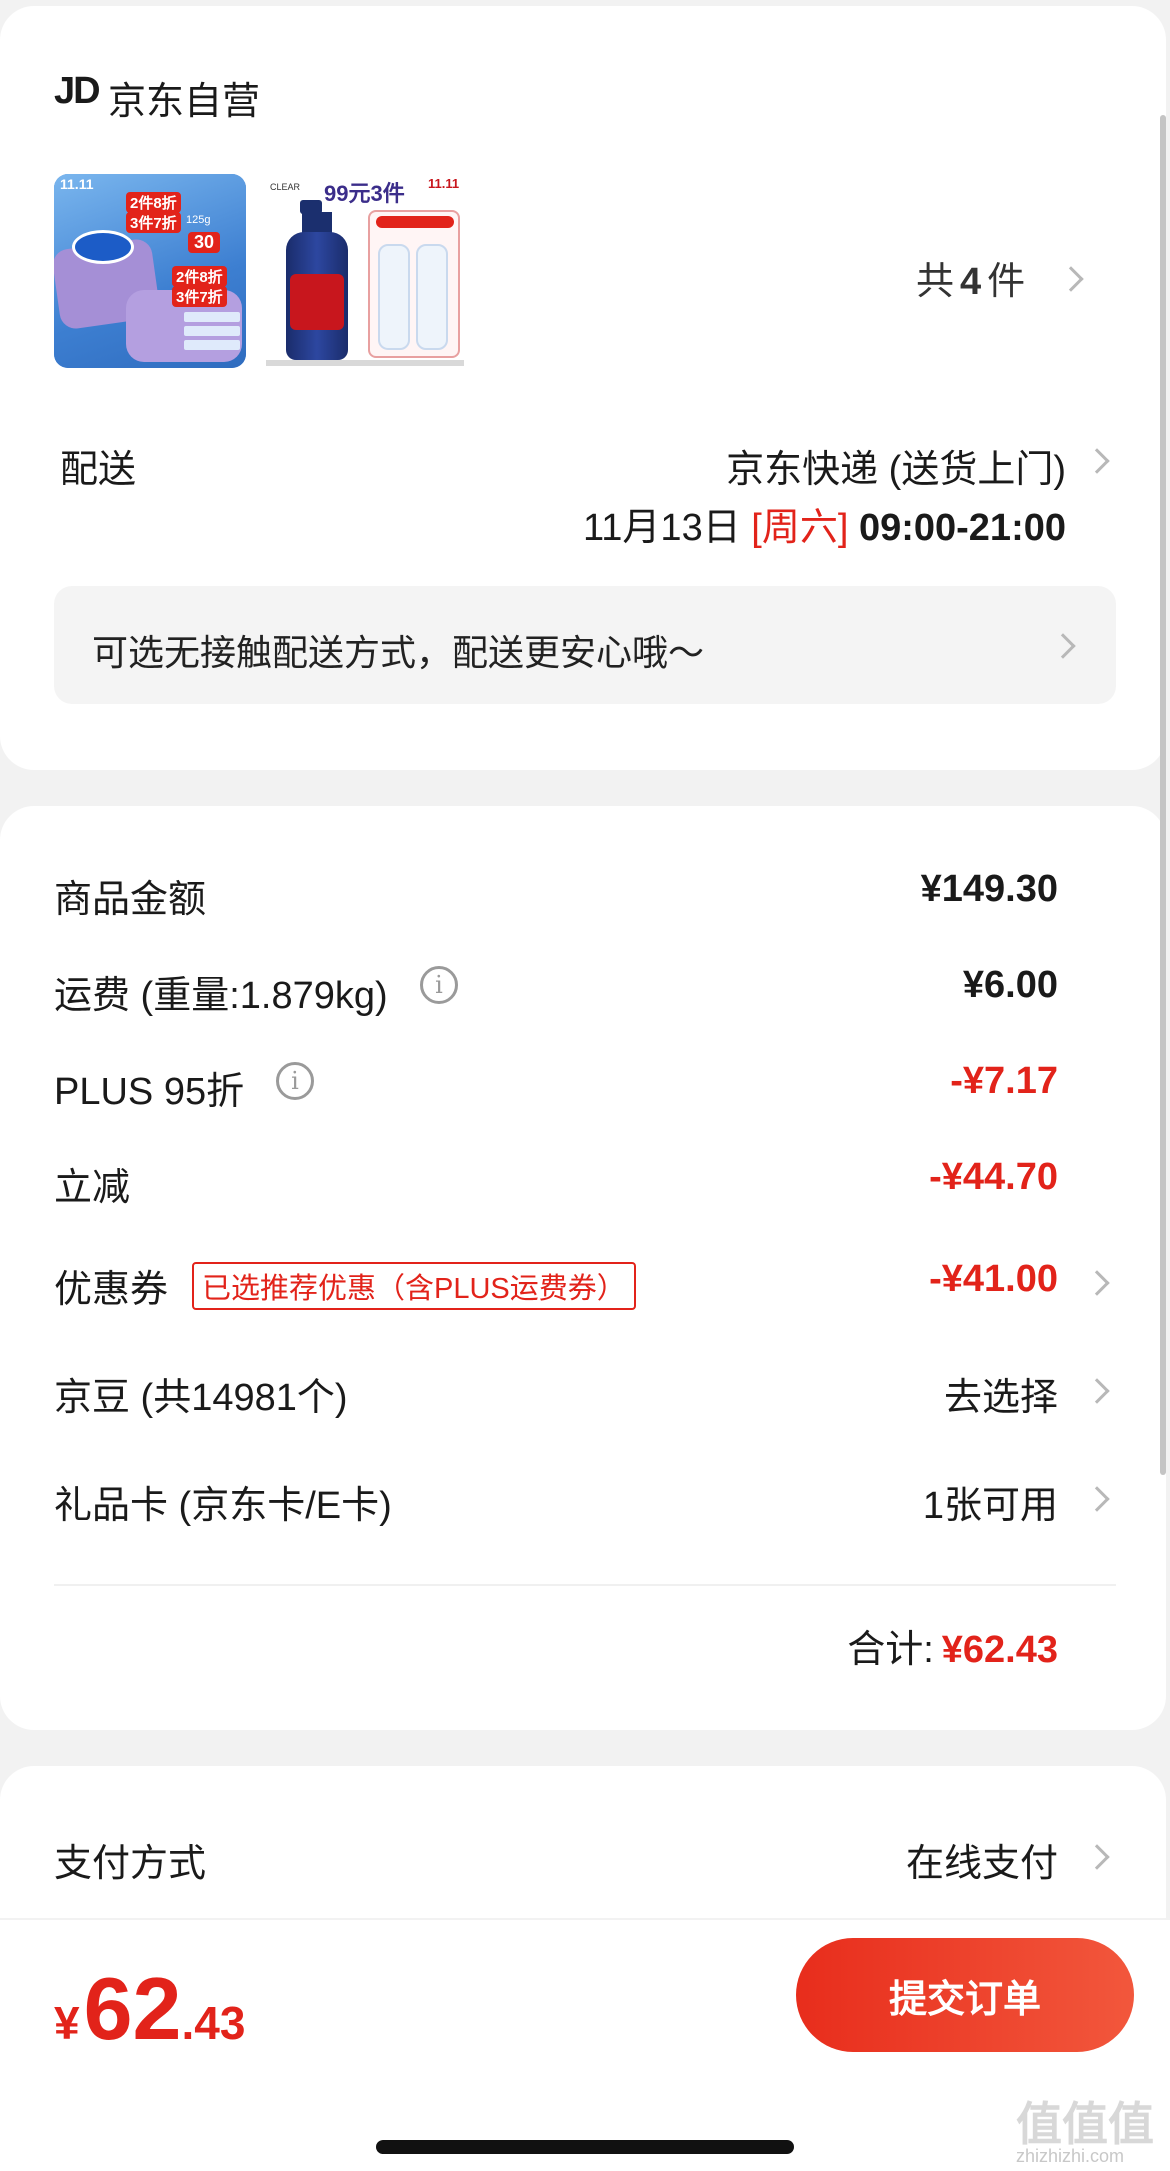 This screenshot has width=1170, height=2171. What do you see at coordinates (198, 220) in the screenshot?
I see `weight-label: 125g` at bounding box center [198, 220].